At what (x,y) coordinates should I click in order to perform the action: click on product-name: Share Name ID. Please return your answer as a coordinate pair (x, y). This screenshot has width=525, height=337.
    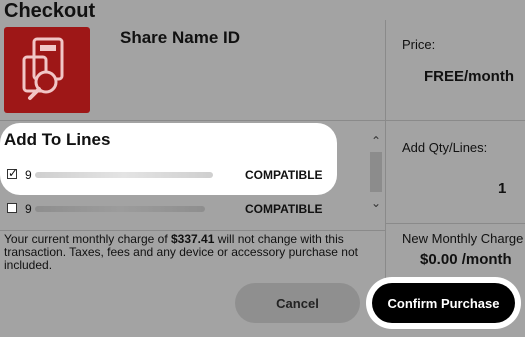
    Looking at the image, I should click on (180, 37).